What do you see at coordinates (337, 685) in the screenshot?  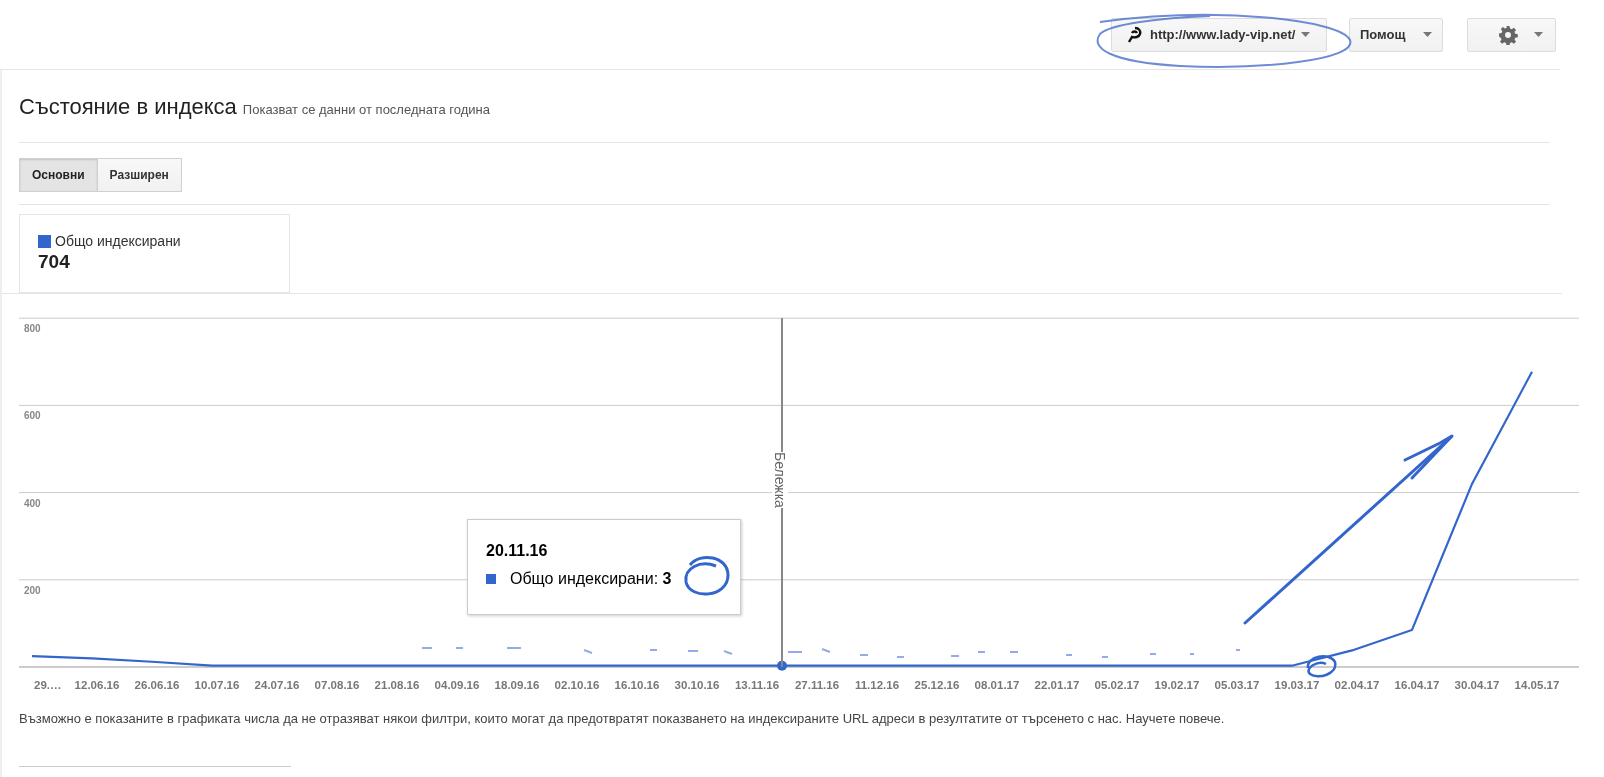 I see `x-axis-label: 07.08.16` at bounding box center [337, 685].